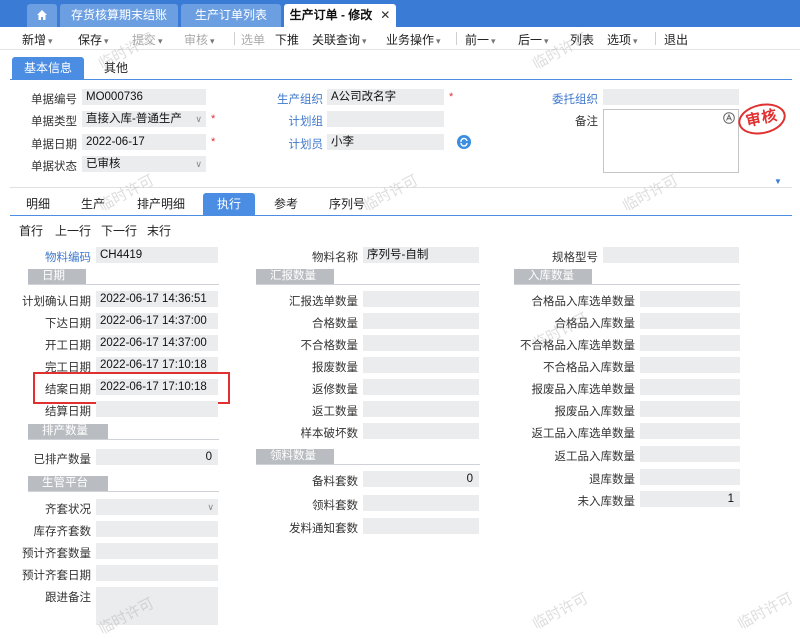  I want to click on issue-notice-sets-label: 发料通知套数, so click(323, 529).